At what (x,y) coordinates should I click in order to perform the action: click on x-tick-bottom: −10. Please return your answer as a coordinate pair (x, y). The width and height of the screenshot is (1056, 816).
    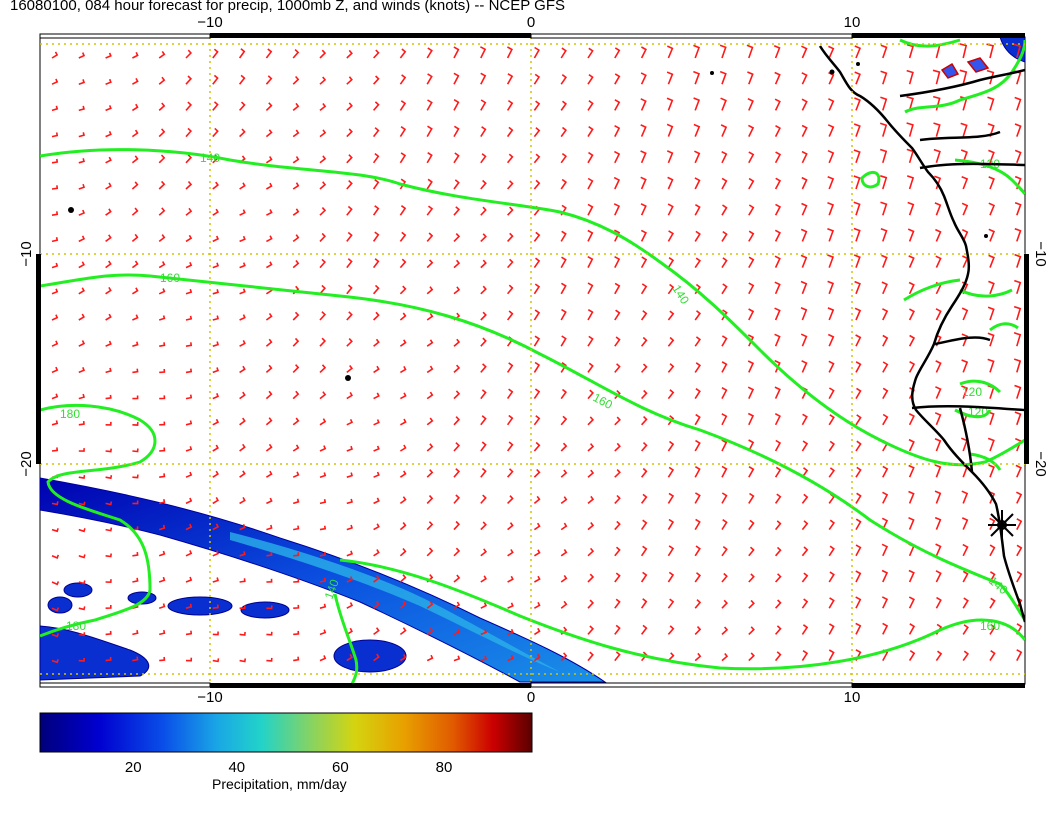
    Looking at the image, I should click on (209, 697).